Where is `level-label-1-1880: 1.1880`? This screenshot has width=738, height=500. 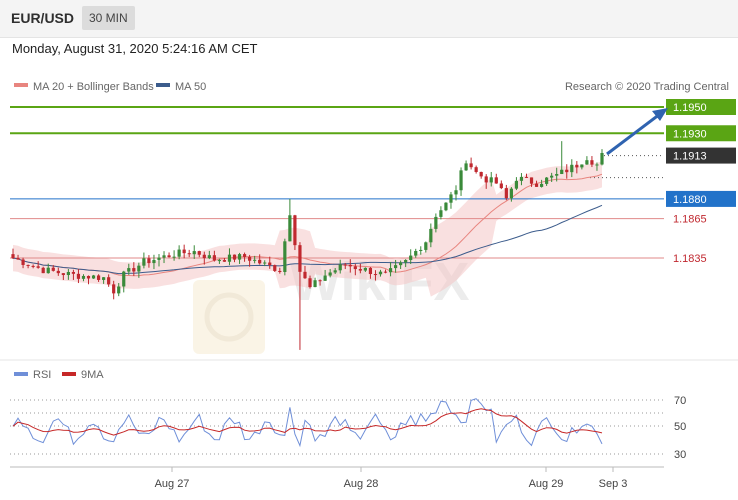
level-label-1-1880: 1.1880 is located at coordinates (690, 200).